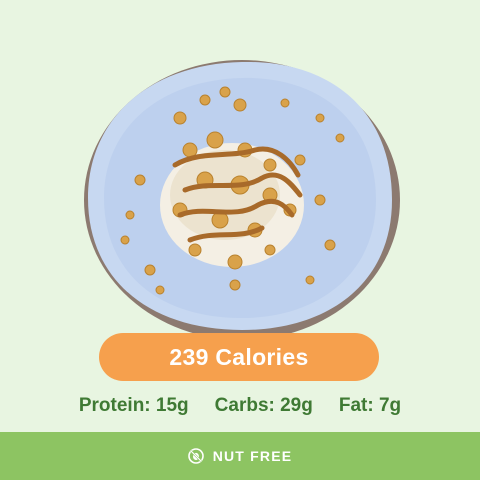  I want to click on diet-tag-label: NUT FREE, so click(252, 456).